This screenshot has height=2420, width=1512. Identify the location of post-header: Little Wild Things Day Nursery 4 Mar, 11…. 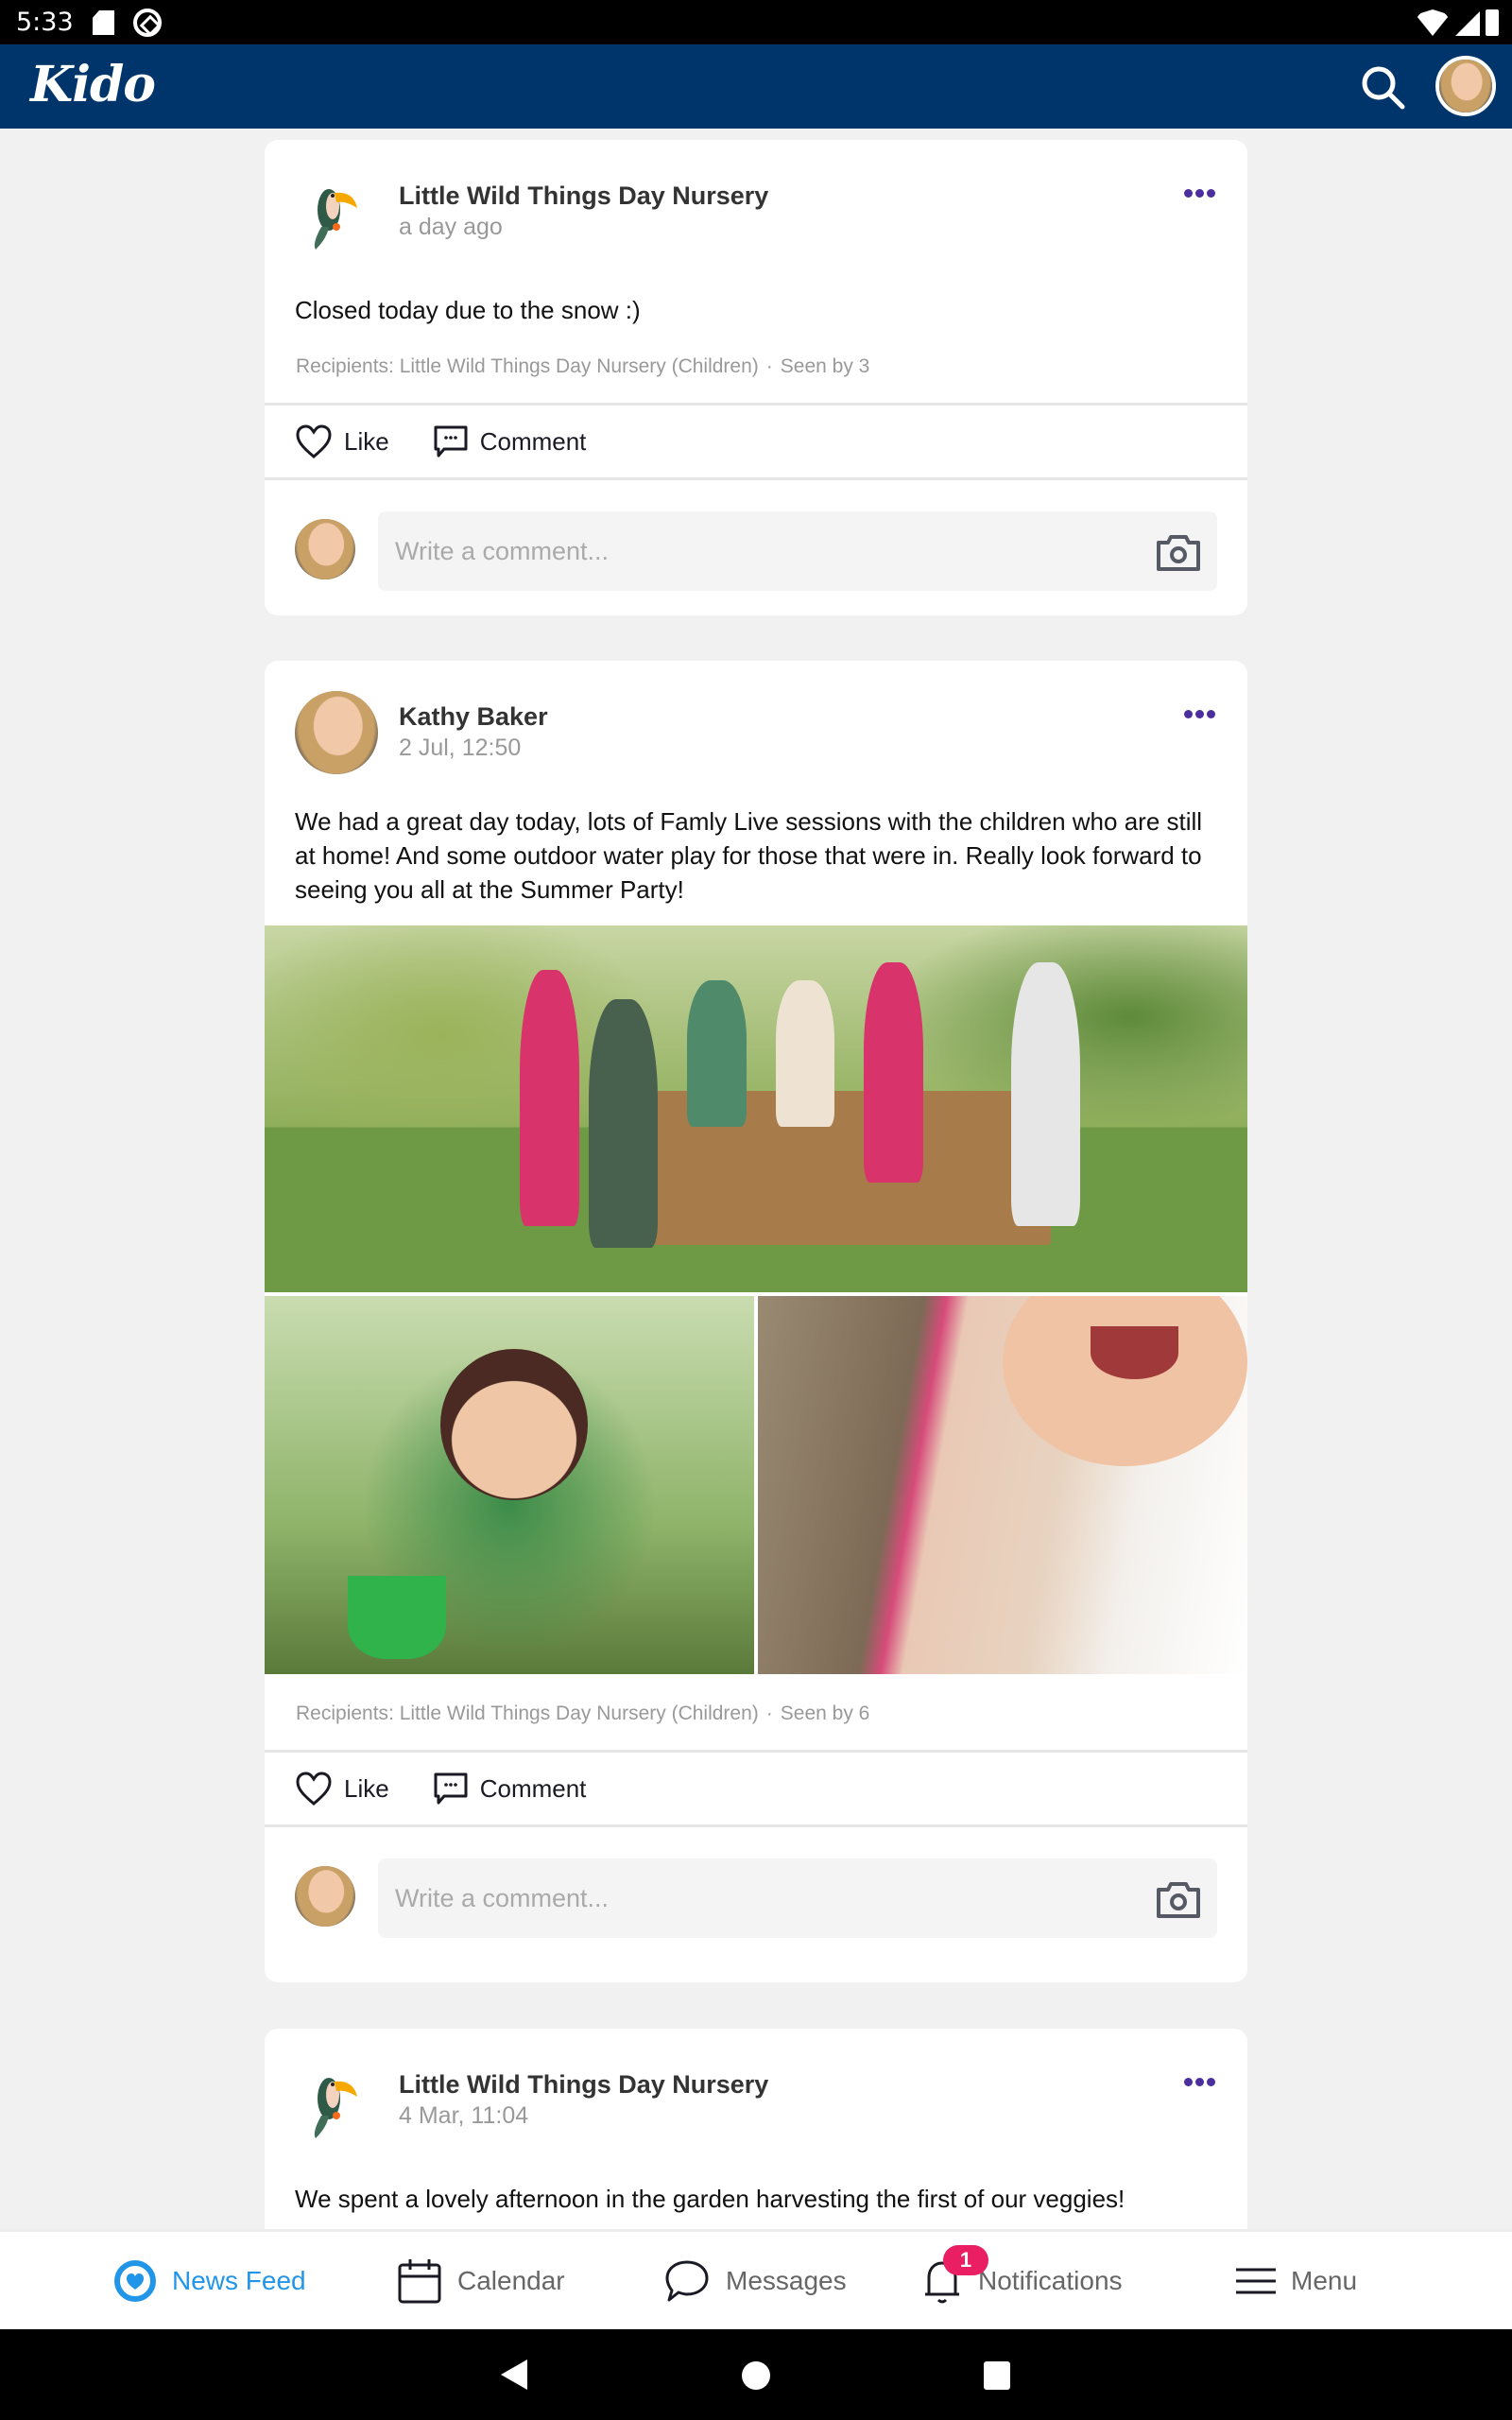
(756, 2085).